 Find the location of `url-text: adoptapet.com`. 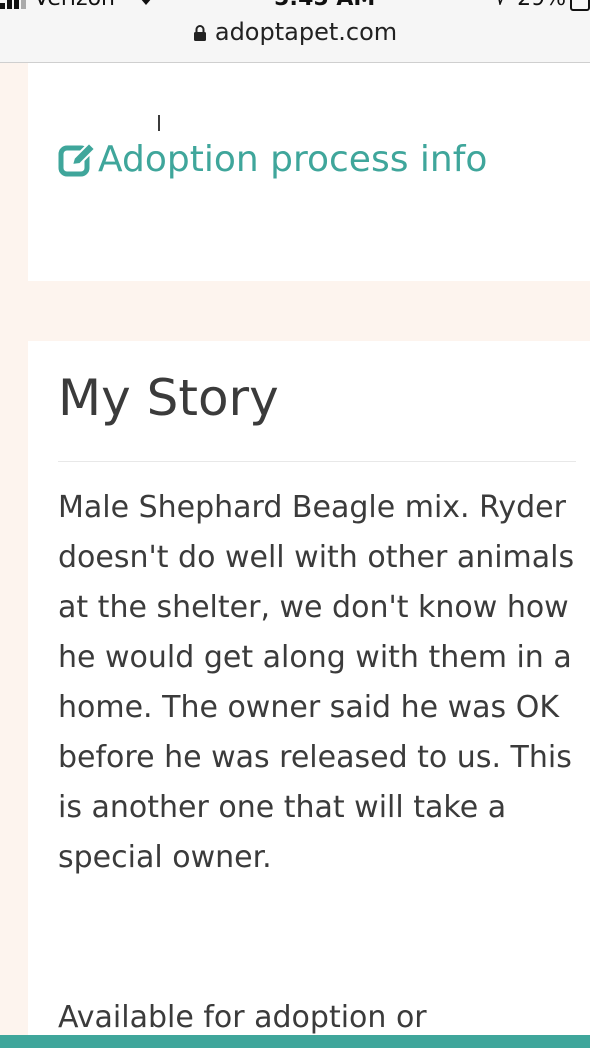

url-text: adoptapet.com is located at coordinates (306, 32).